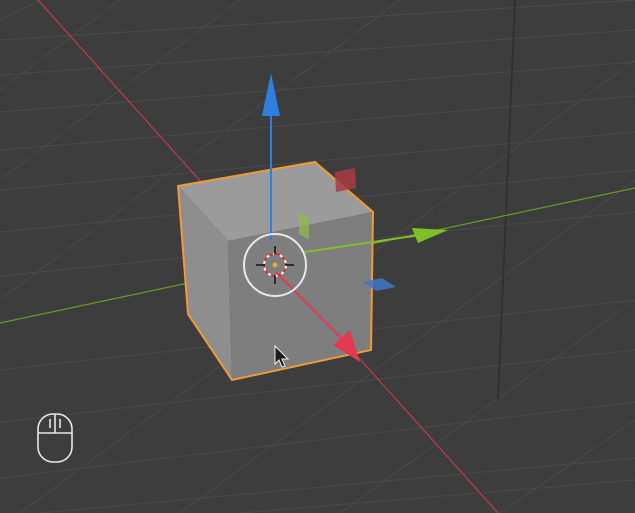 This screenshot has width=635, height=513. What do you see at coordinates (506, 200) in the screenshot?
I see `vertical-grid-line` at bounding box center [506, 200].